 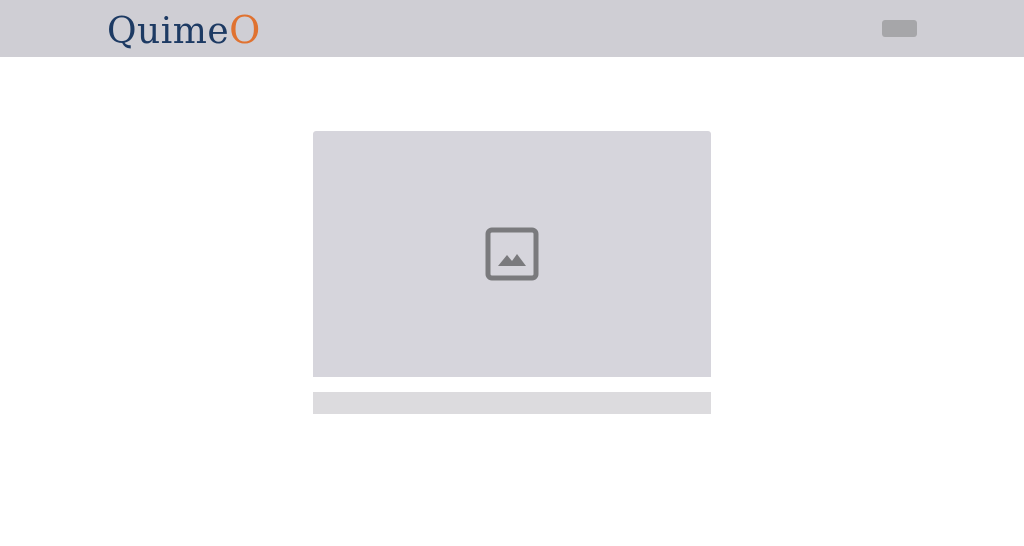 What do you see at coordinates (512, 28) in the screenshot?
I see `top-navigation-bar: Quime O` at bounding box center [512, 28].